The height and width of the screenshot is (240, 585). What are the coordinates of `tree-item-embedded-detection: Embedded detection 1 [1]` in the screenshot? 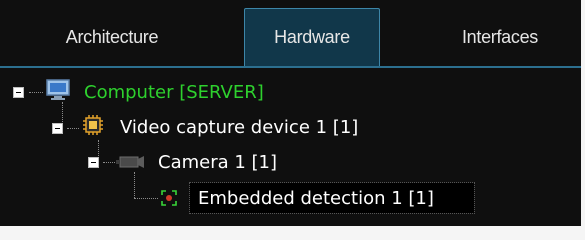 It's located at (316, 198).